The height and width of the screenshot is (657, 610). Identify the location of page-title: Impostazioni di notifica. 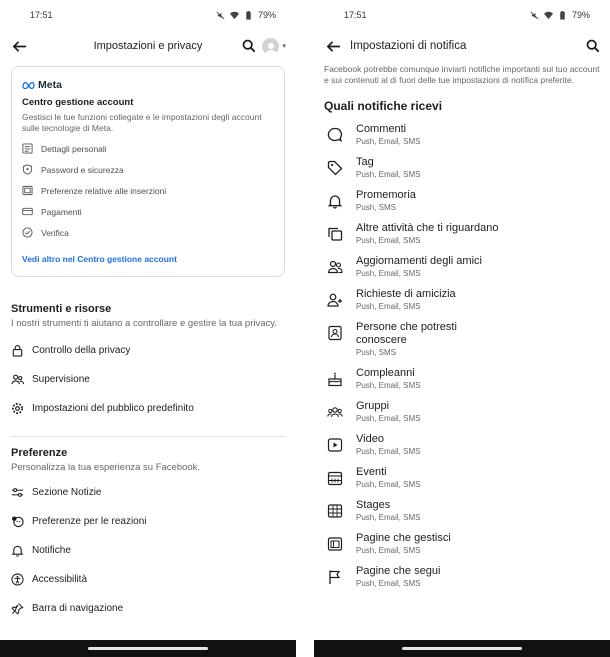
(408, 46).